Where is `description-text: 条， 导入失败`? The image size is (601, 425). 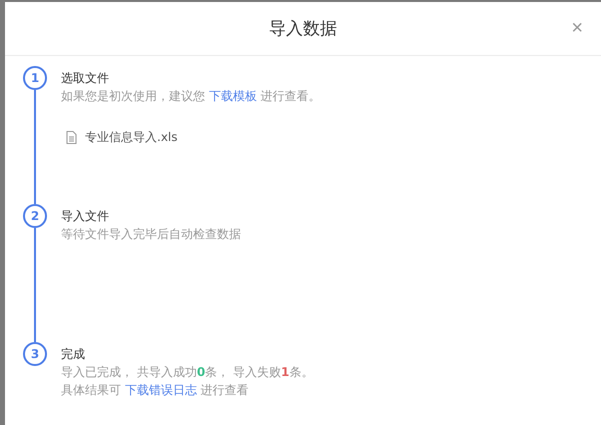 description-text: 条， 导入失败 is located at coordinates (243, 372).